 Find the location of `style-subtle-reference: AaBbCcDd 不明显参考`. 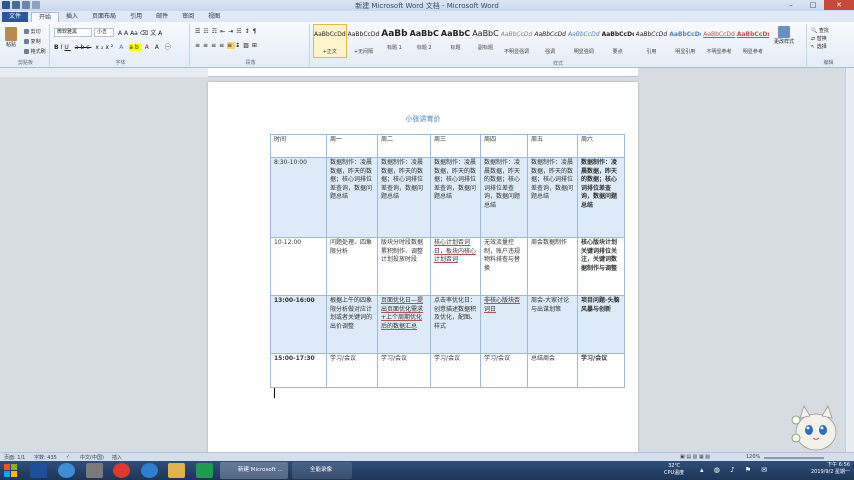

style-subtle-reference: AaBbCcDd 不明显参考 is located at coordinates (719, 41).